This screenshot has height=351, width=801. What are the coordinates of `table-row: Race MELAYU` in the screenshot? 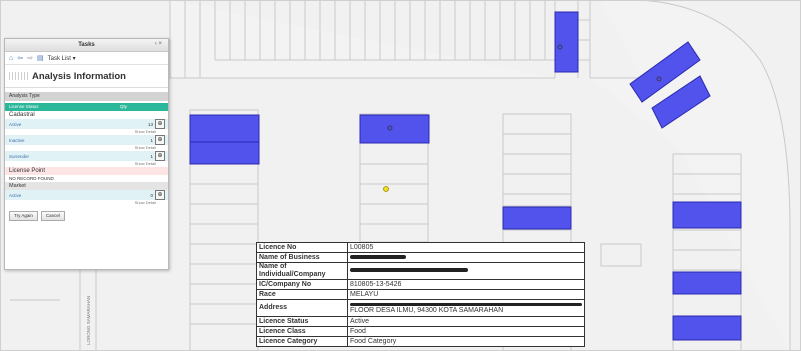 It's located at (420, 294).